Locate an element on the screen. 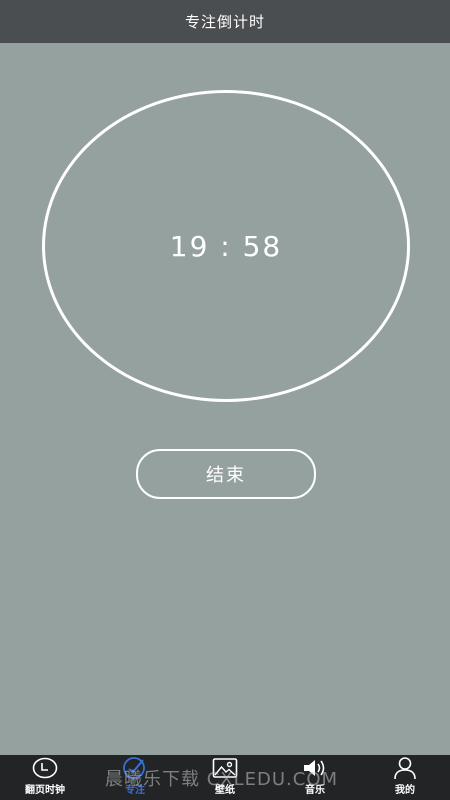  nav-item-wallpaper: 壁纸 is located at coordinates (225, 777).